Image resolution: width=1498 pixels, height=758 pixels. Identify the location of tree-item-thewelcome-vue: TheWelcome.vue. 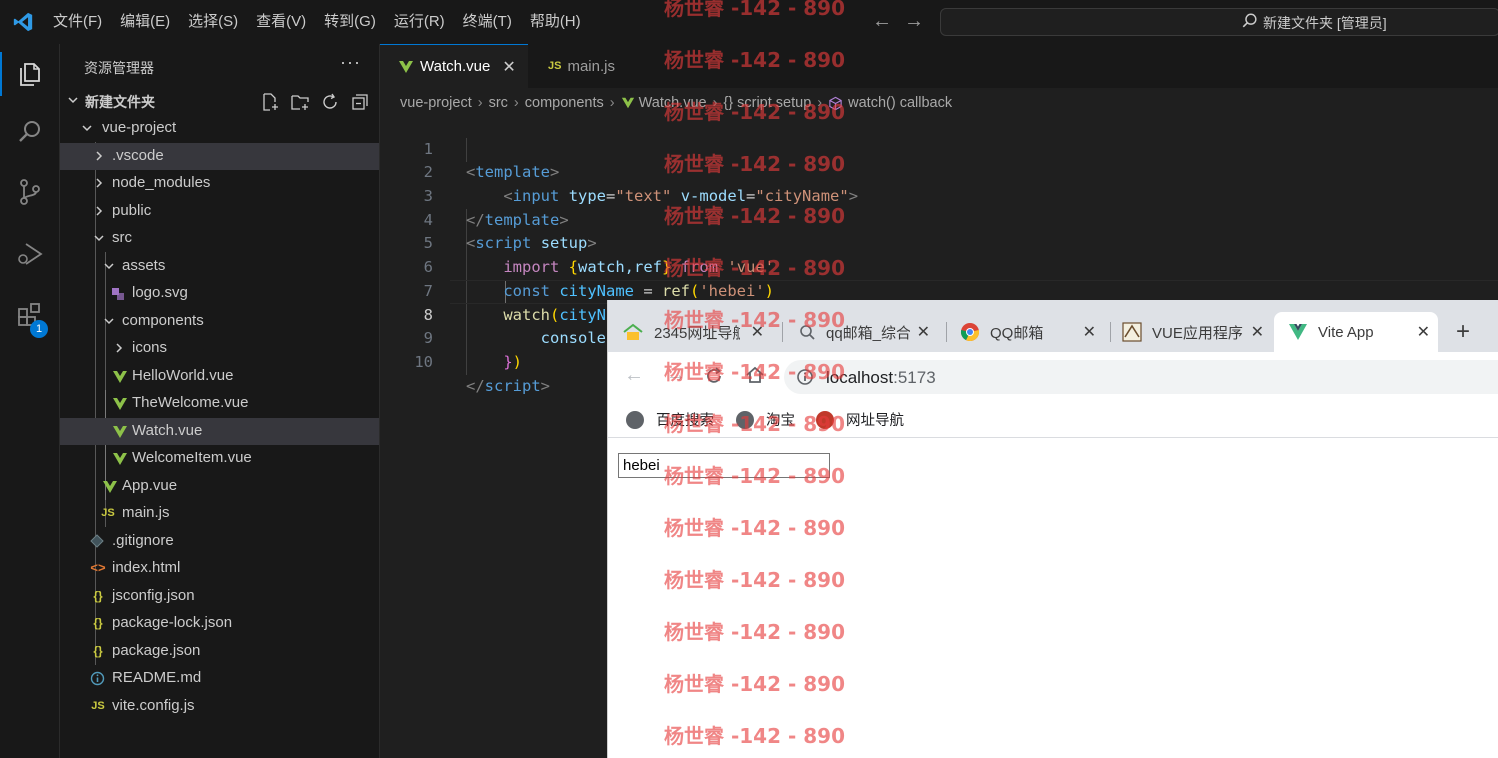
(219, 404).